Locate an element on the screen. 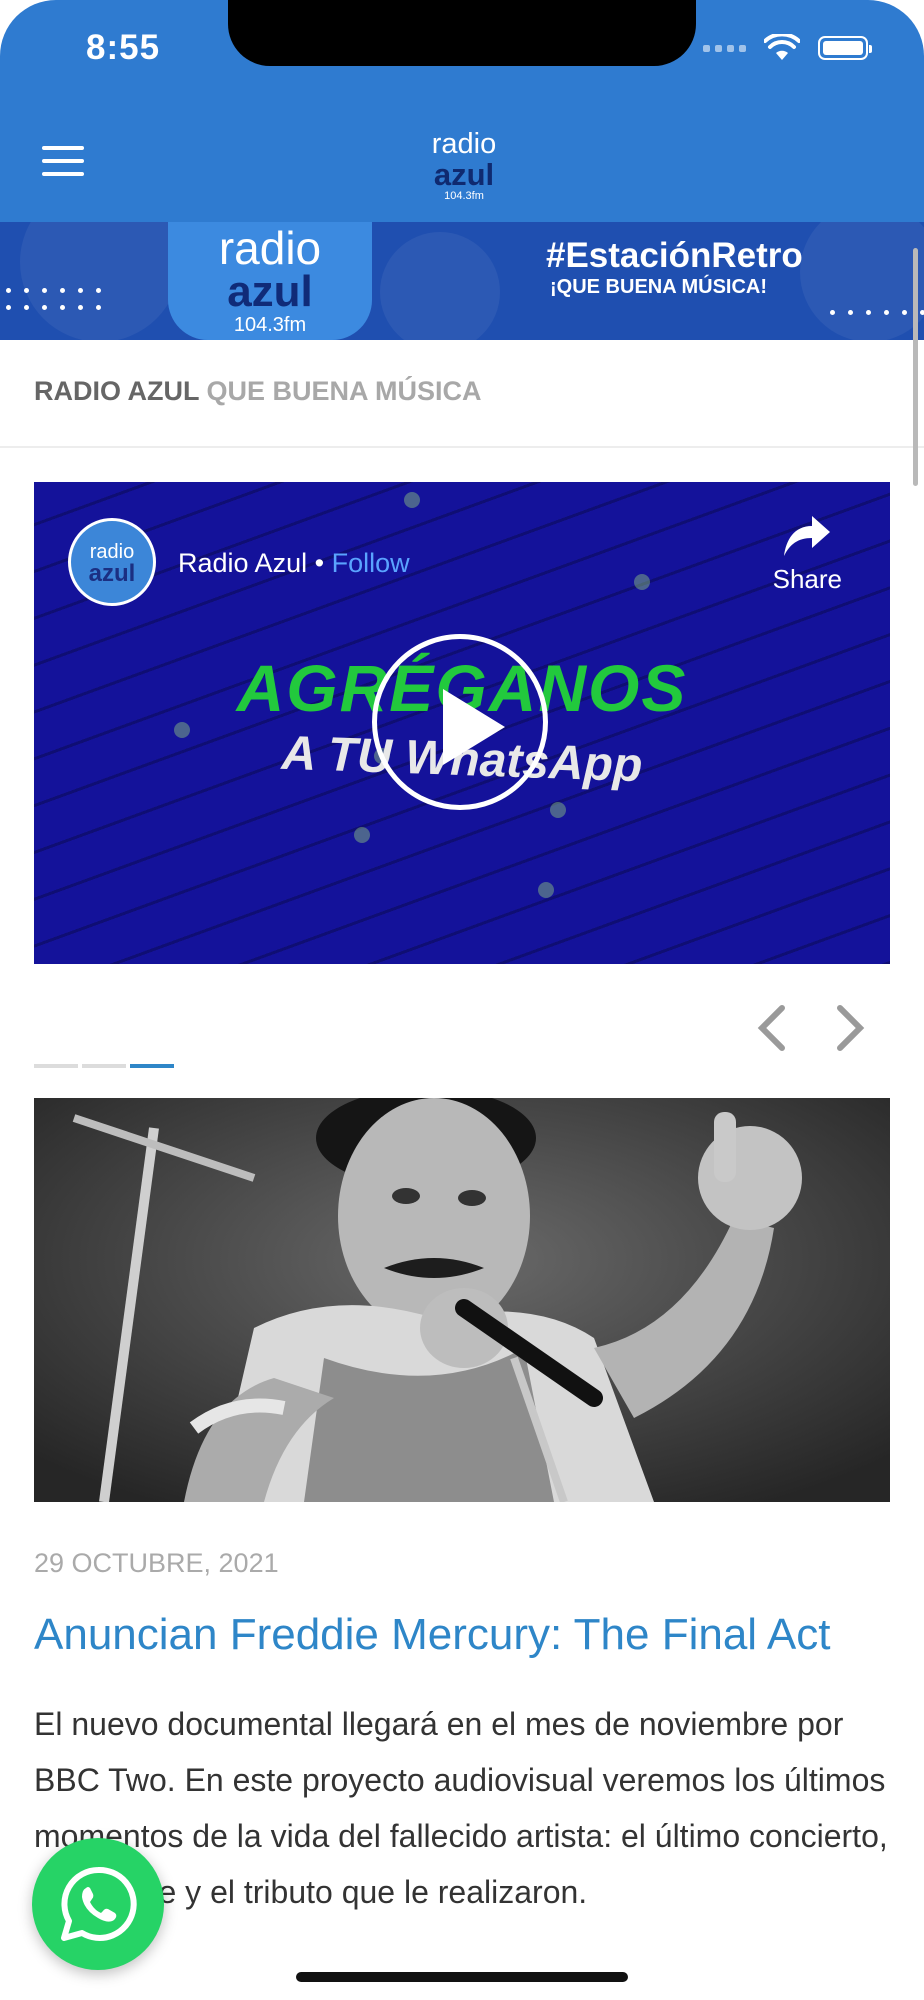 This screenshot has height=2000, width=924. status-icons is located at coordinates (787, 48).